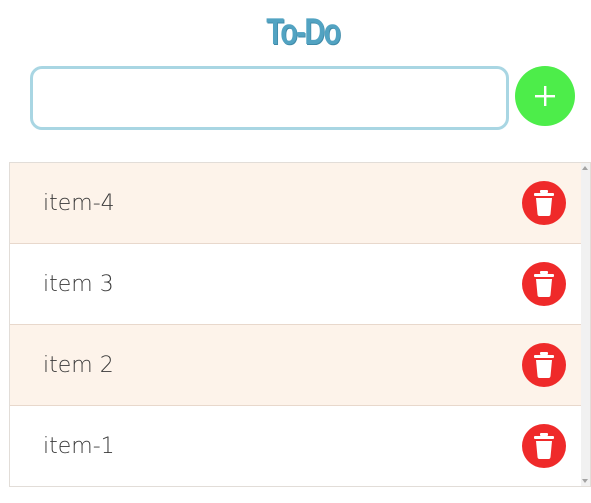  What do you see at coordinates (79, 446) in the screenshot?
I see `item-label: item-1` at bounding box center [79, 446].